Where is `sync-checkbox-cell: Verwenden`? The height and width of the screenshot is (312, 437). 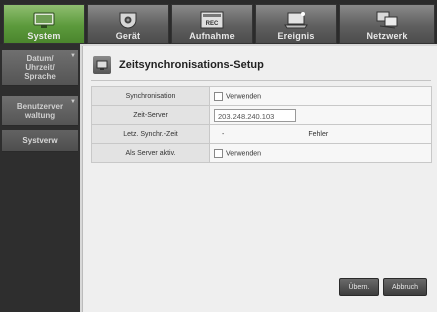 sync-checkbox-cell: Verwenden is located at coordinates (320, 96).